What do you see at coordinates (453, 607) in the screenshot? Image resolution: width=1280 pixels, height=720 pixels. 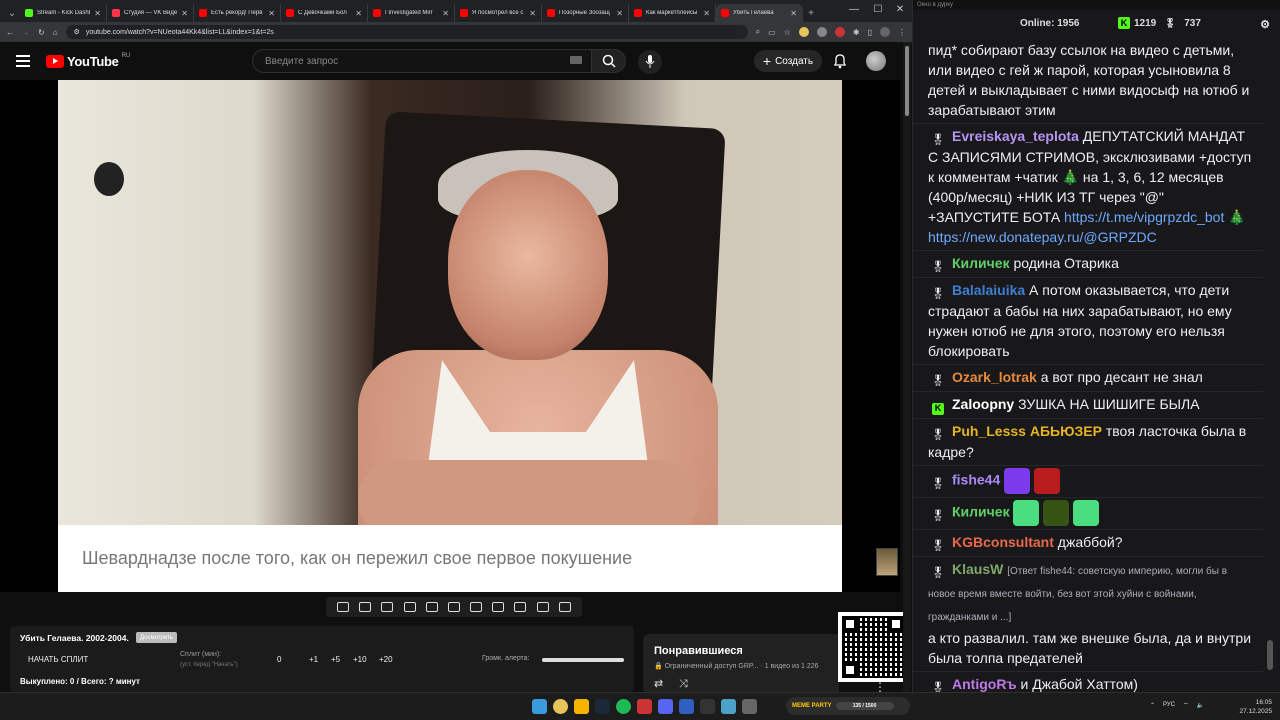 I see `picture-in-picture-icon` at bounding box center [453, 607].